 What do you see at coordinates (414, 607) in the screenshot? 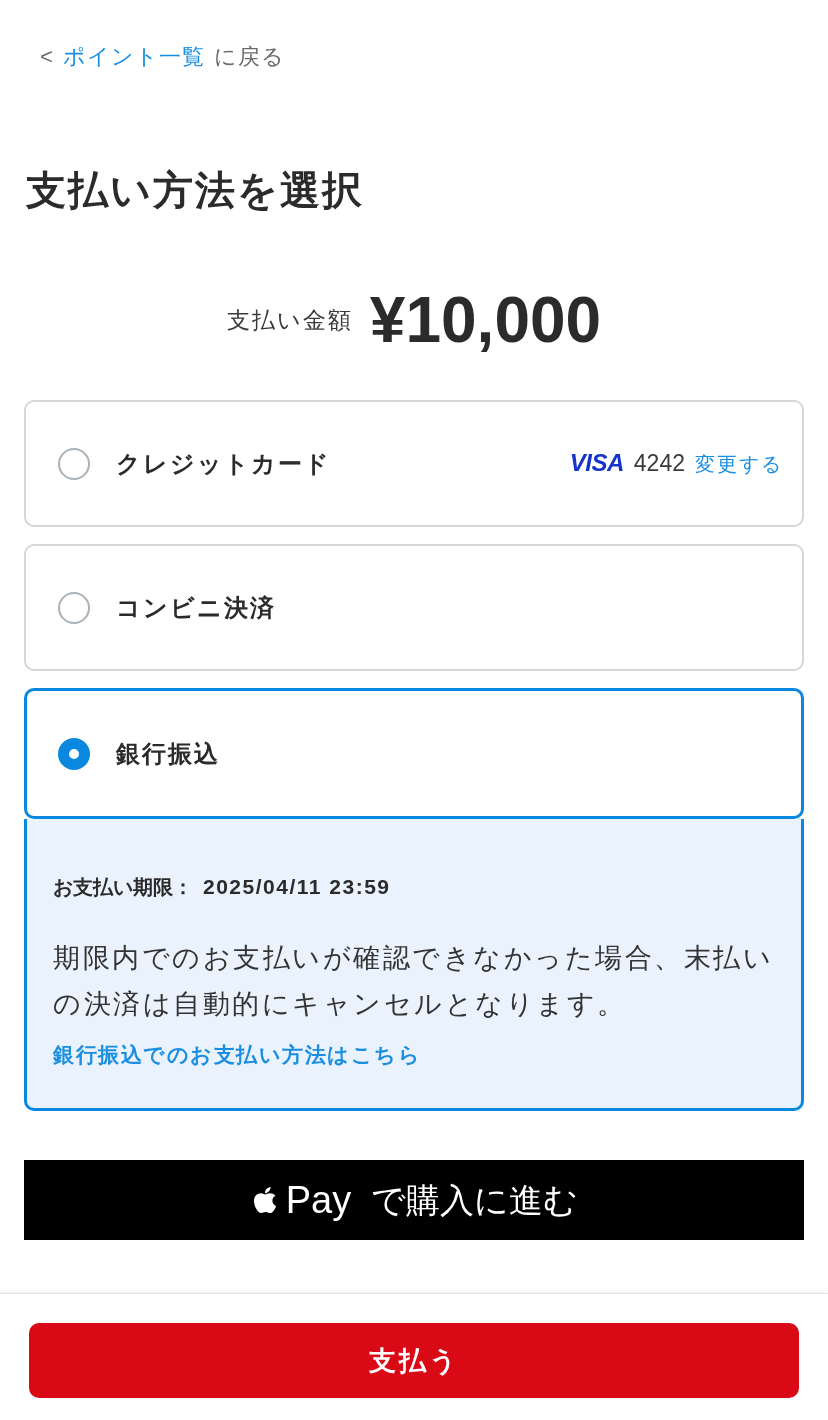
I see `payment-option-card: コンビニ決済` at bounding box center [414, 607].